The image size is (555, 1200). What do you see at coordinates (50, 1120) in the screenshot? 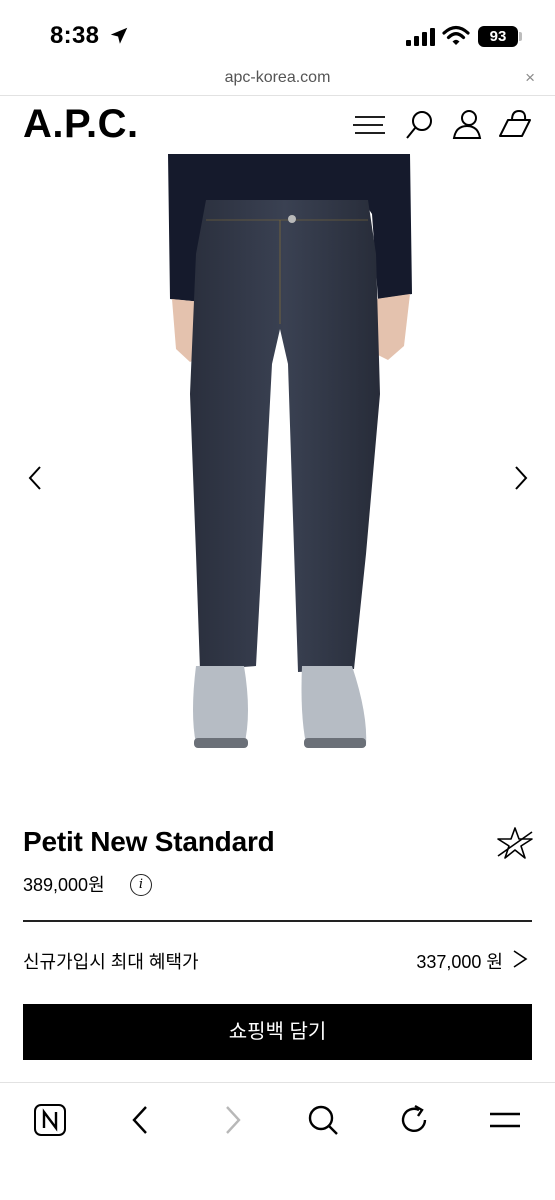
I see `naver-home-icon` at bounding box center [50, 1120].